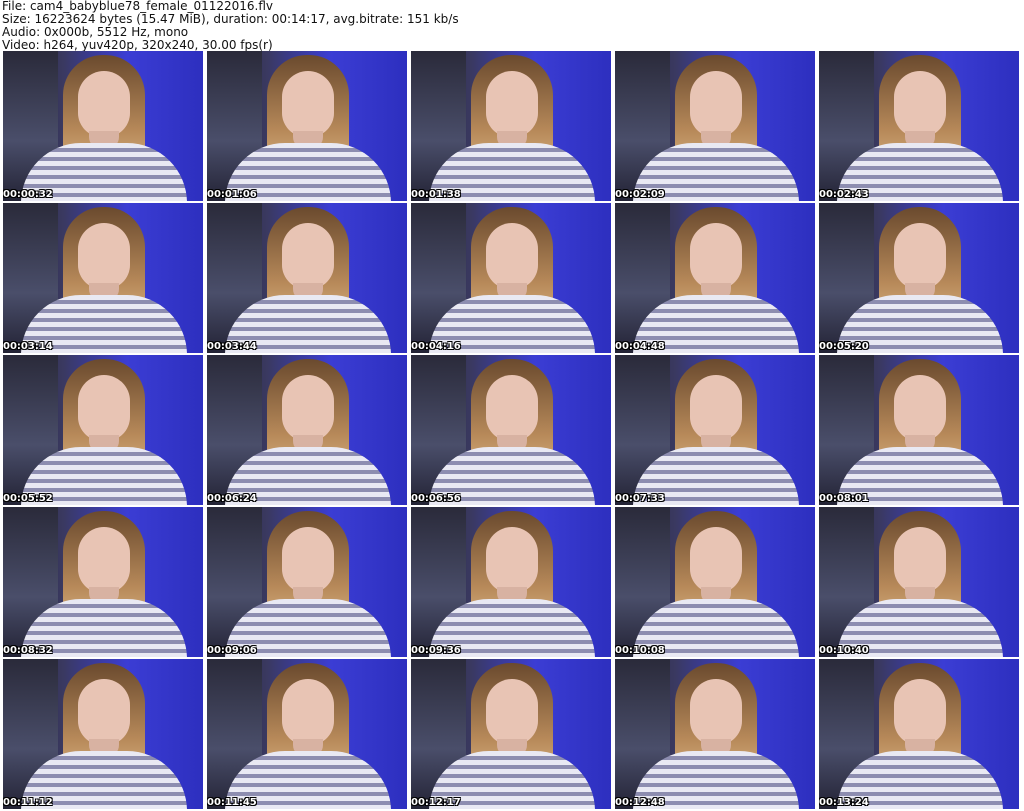 This screenshot has width=1024, height=811. Describe the element at coordinates (640, 498) in the screenshot. I see `timestamp-label: 00:07:33` at that location.